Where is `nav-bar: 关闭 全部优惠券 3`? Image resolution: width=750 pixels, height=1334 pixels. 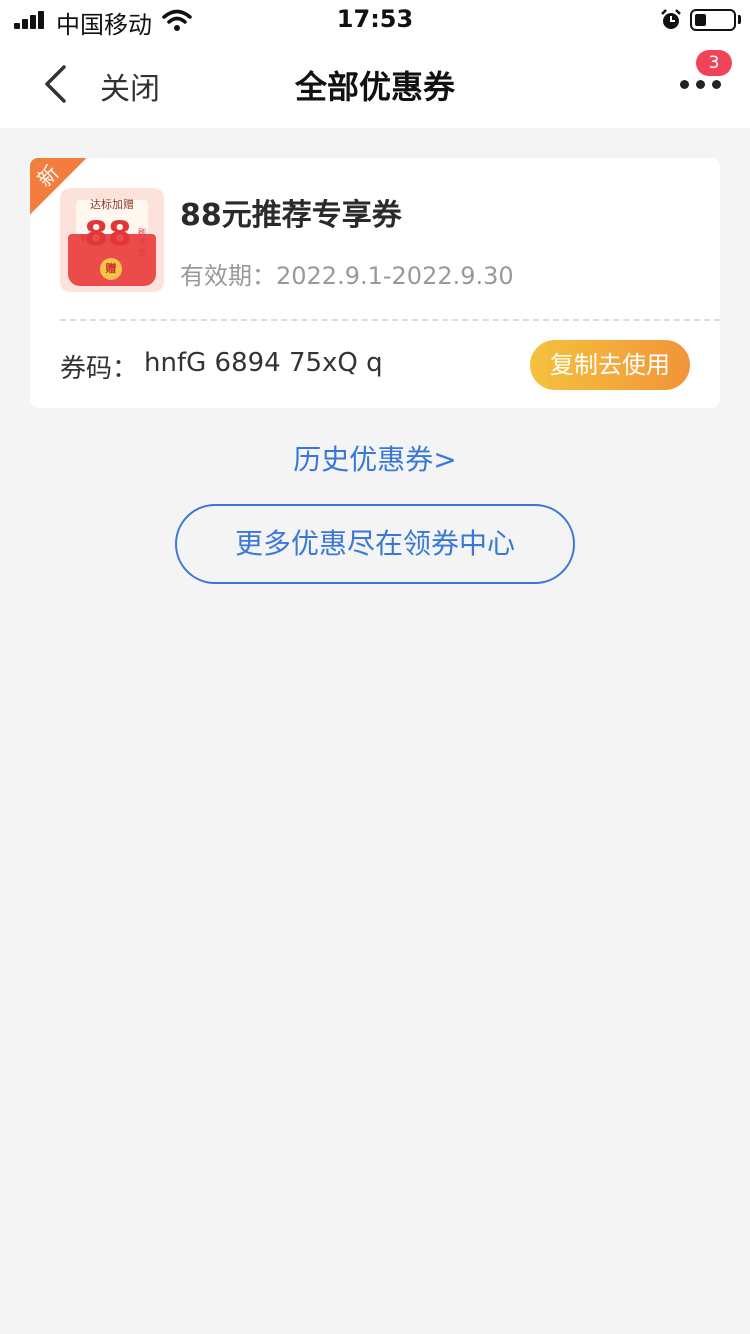 nav-bar: 关闭 全部优惠券 3 is located at coordinates (375, 84).